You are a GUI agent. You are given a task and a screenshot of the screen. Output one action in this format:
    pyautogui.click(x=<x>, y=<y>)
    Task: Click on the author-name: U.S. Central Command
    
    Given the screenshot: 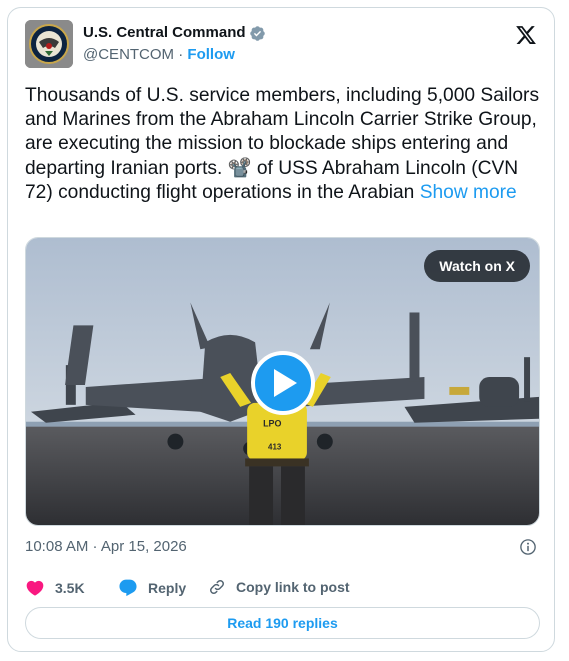 What is the action you would take?
    pyautogui.click(x=164, y=32)
    